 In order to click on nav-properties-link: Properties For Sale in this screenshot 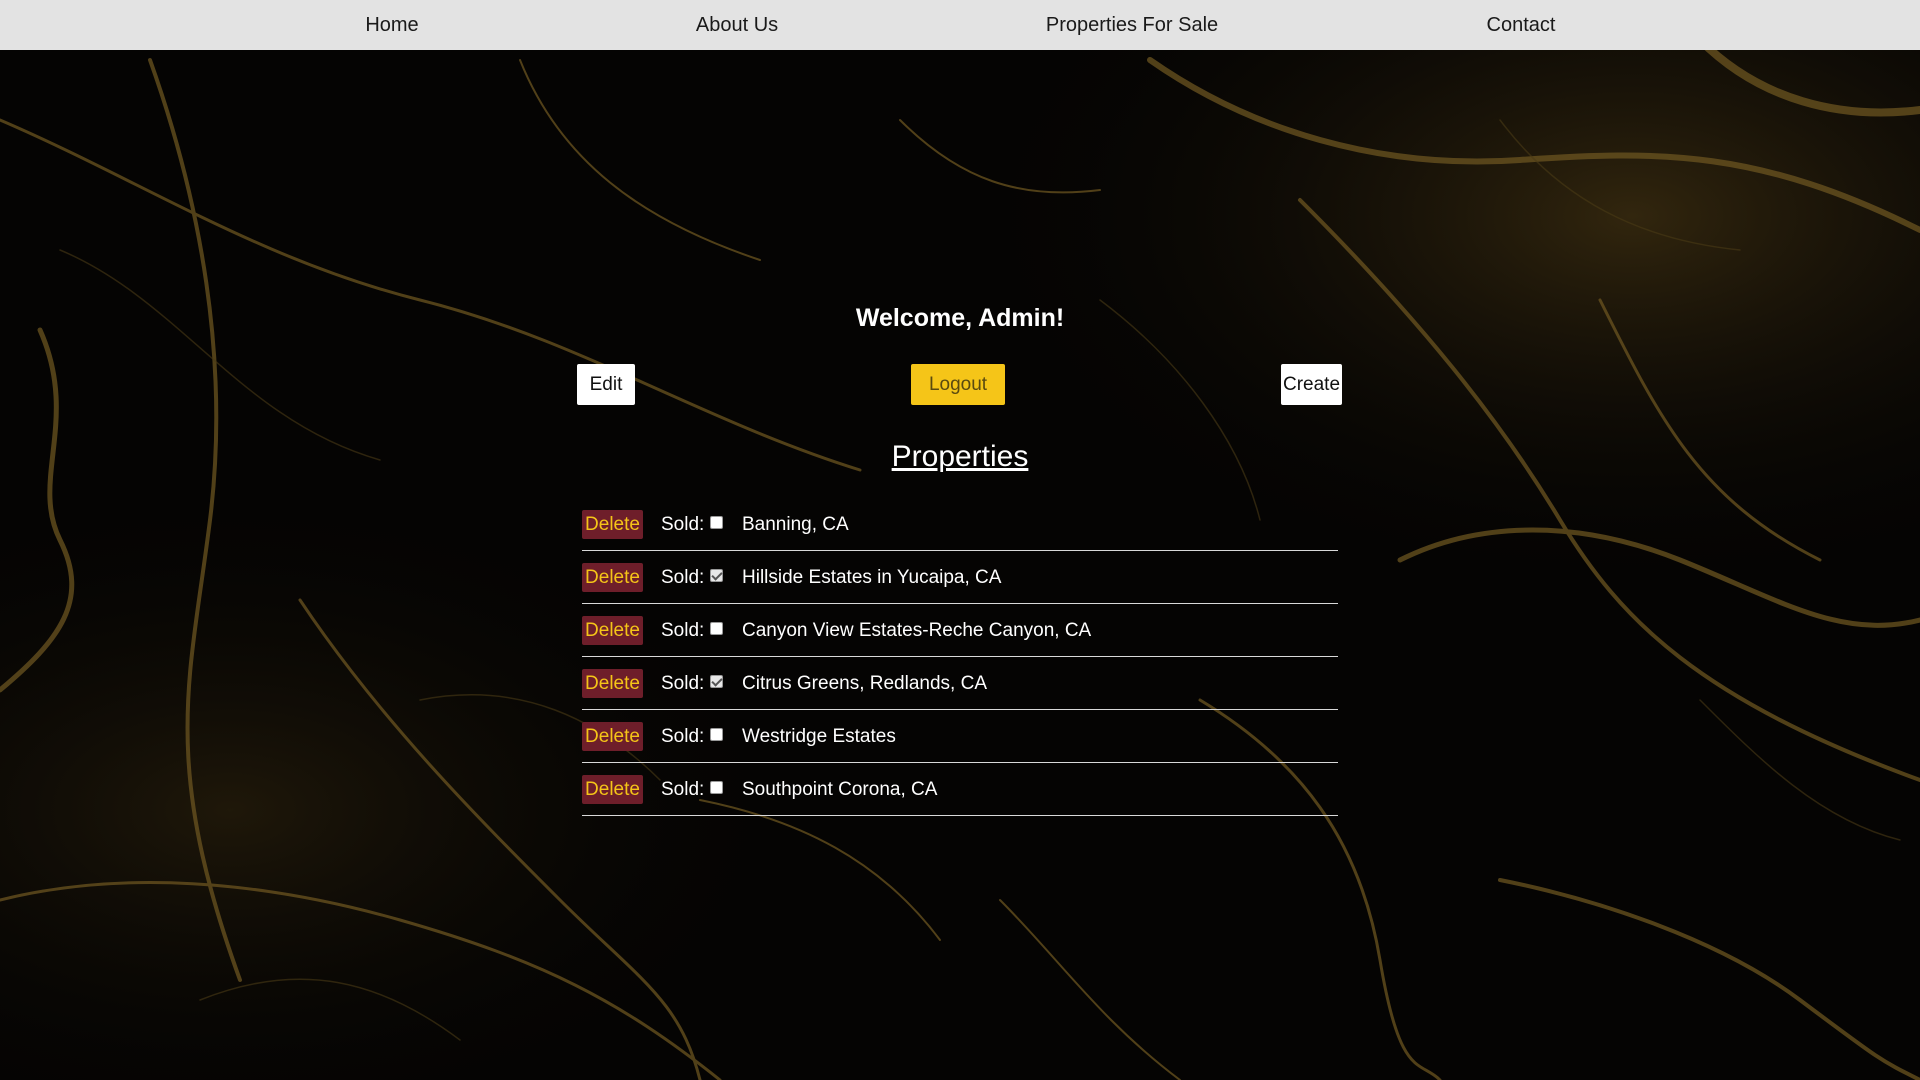, I will do `click(1132, 25)`.